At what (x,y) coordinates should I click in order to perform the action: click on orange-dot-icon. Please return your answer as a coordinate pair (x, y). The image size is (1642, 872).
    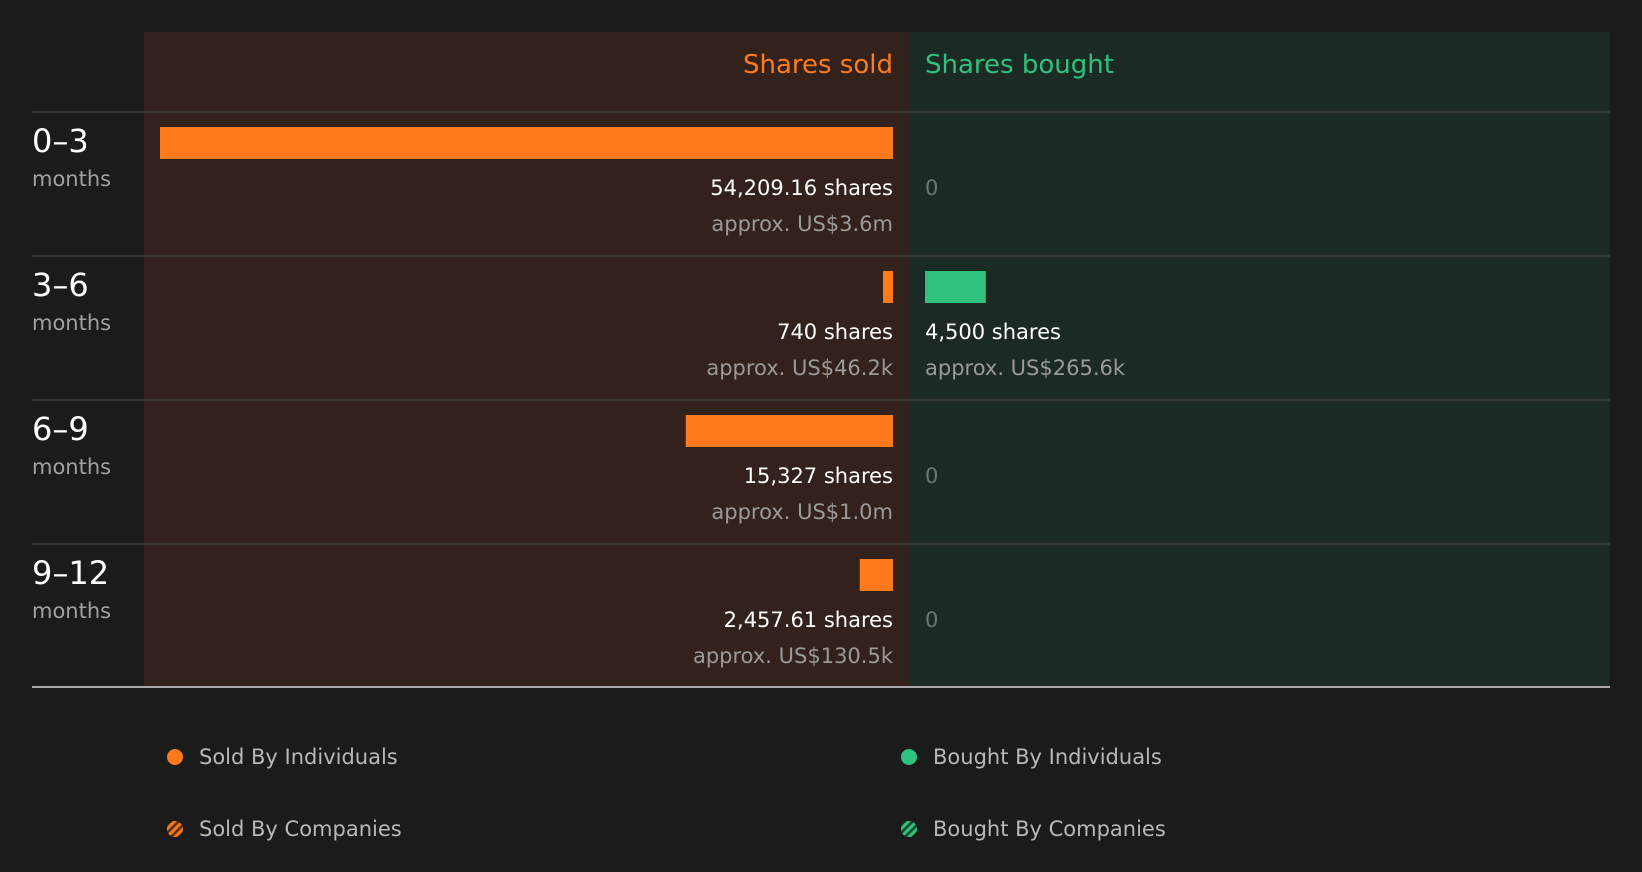
    Looking at the image, I should click on (175, 757).